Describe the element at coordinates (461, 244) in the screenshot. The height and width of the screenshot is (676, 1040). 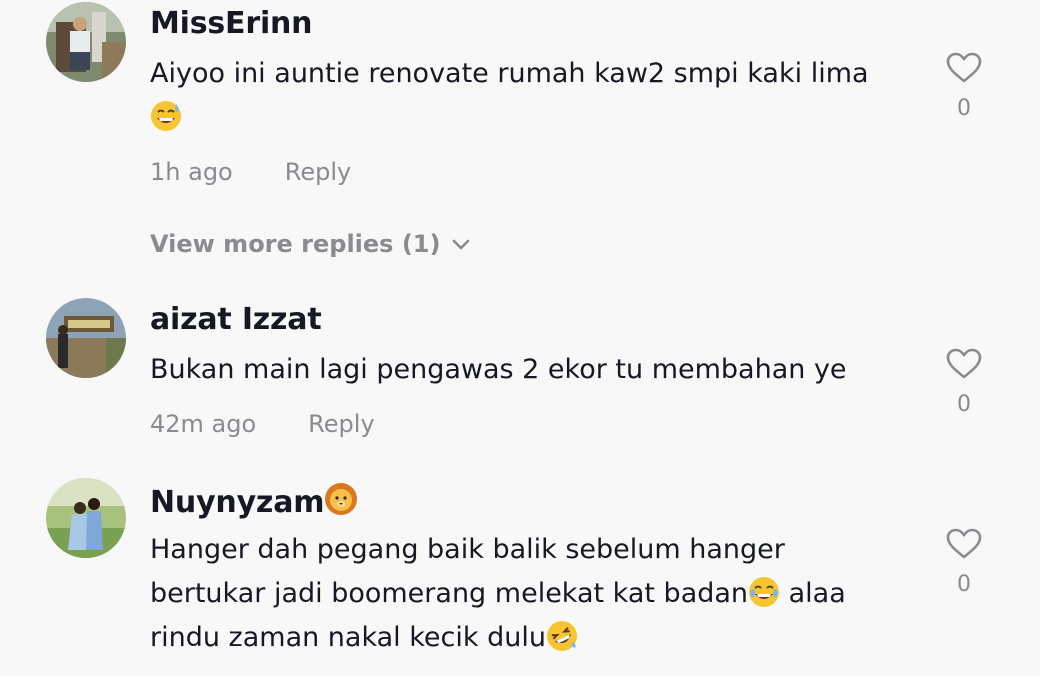
I see `chevron-down-icon` at that location.